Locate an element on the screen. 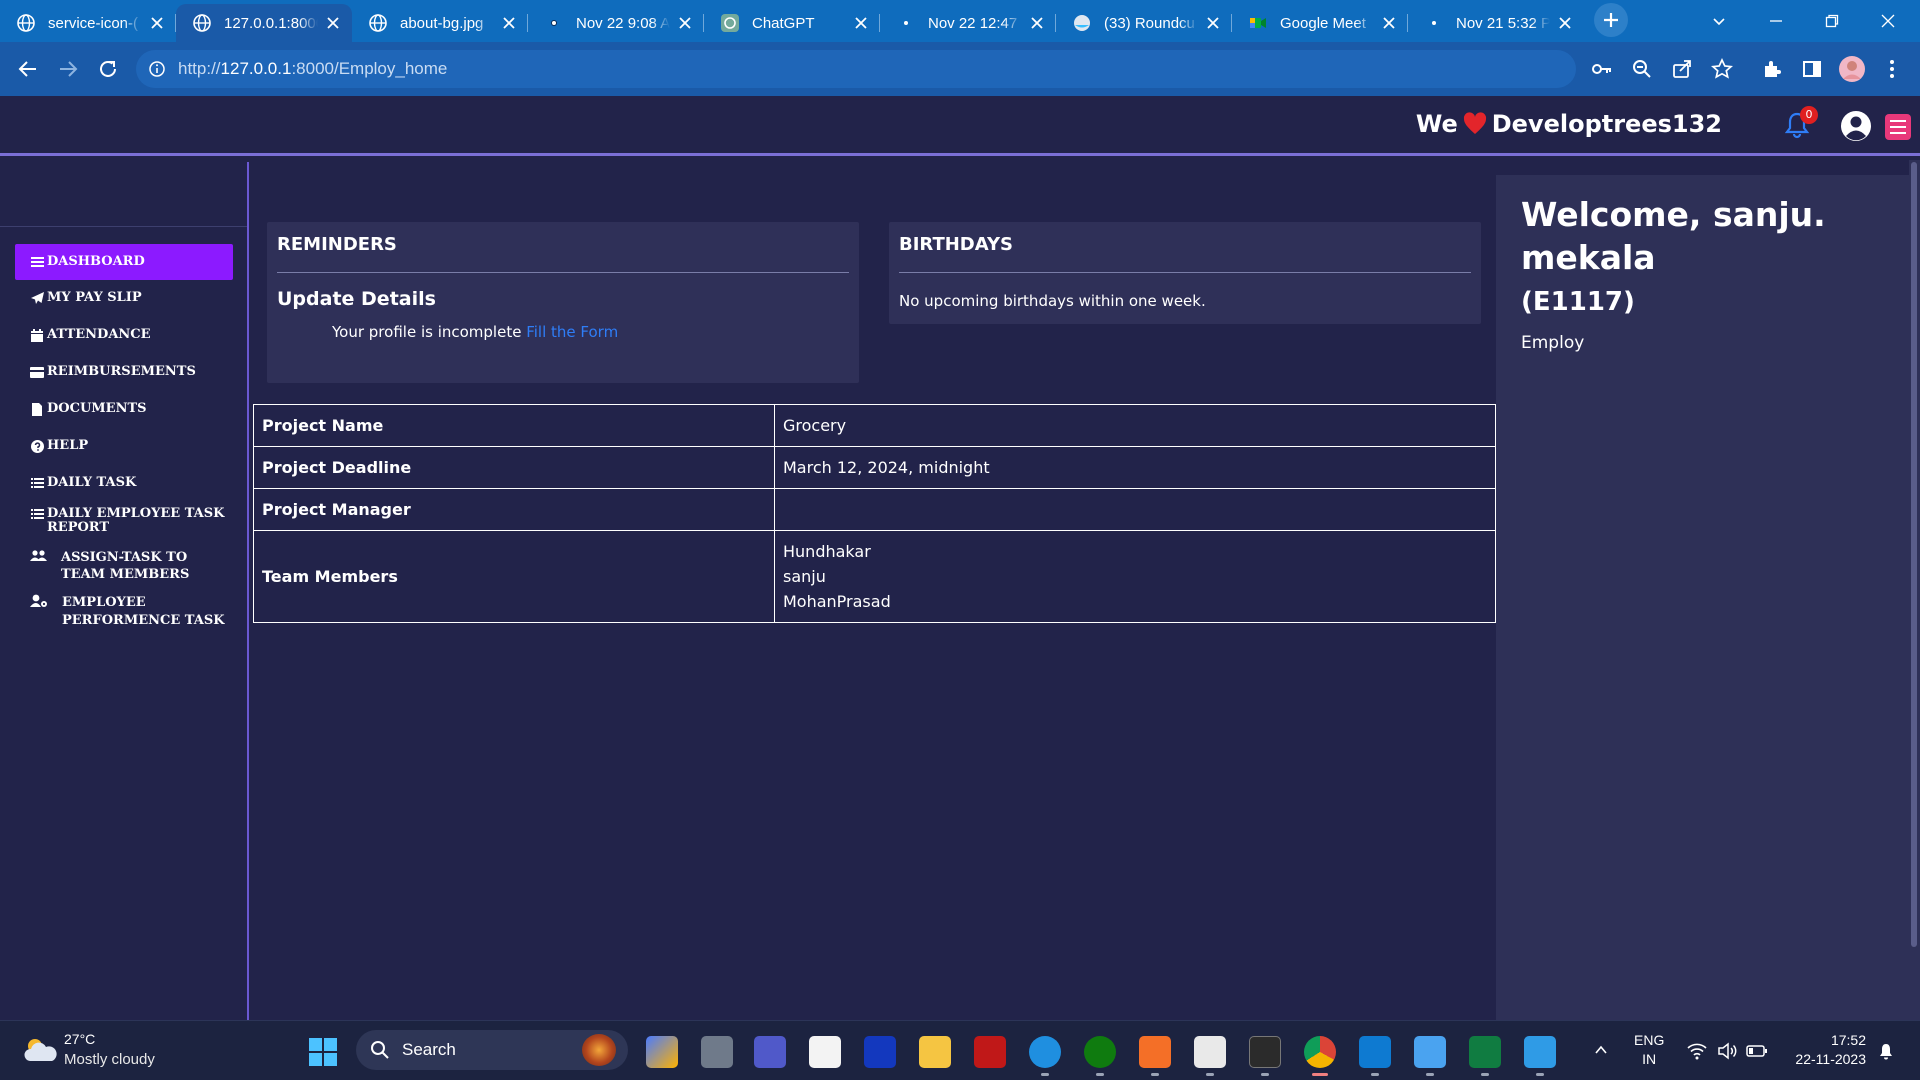 Image resolution: width=1920 pixels, height=1080 pixels. chrome-icon is located at coordinates (1320, 1052).